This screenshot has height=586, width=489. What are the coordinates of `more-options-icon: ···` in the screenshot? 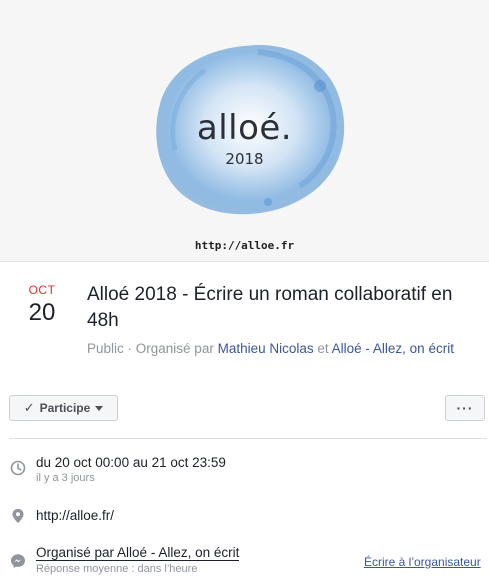 It's located at (465, 408).